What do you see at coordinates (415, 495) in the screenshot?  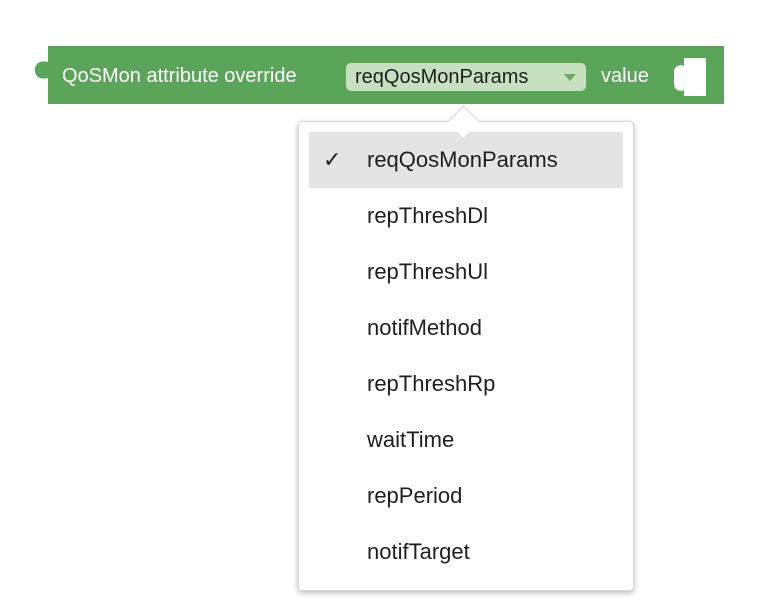 I see `menu-item-label: repPeriod` at bounding box center [415, 495].